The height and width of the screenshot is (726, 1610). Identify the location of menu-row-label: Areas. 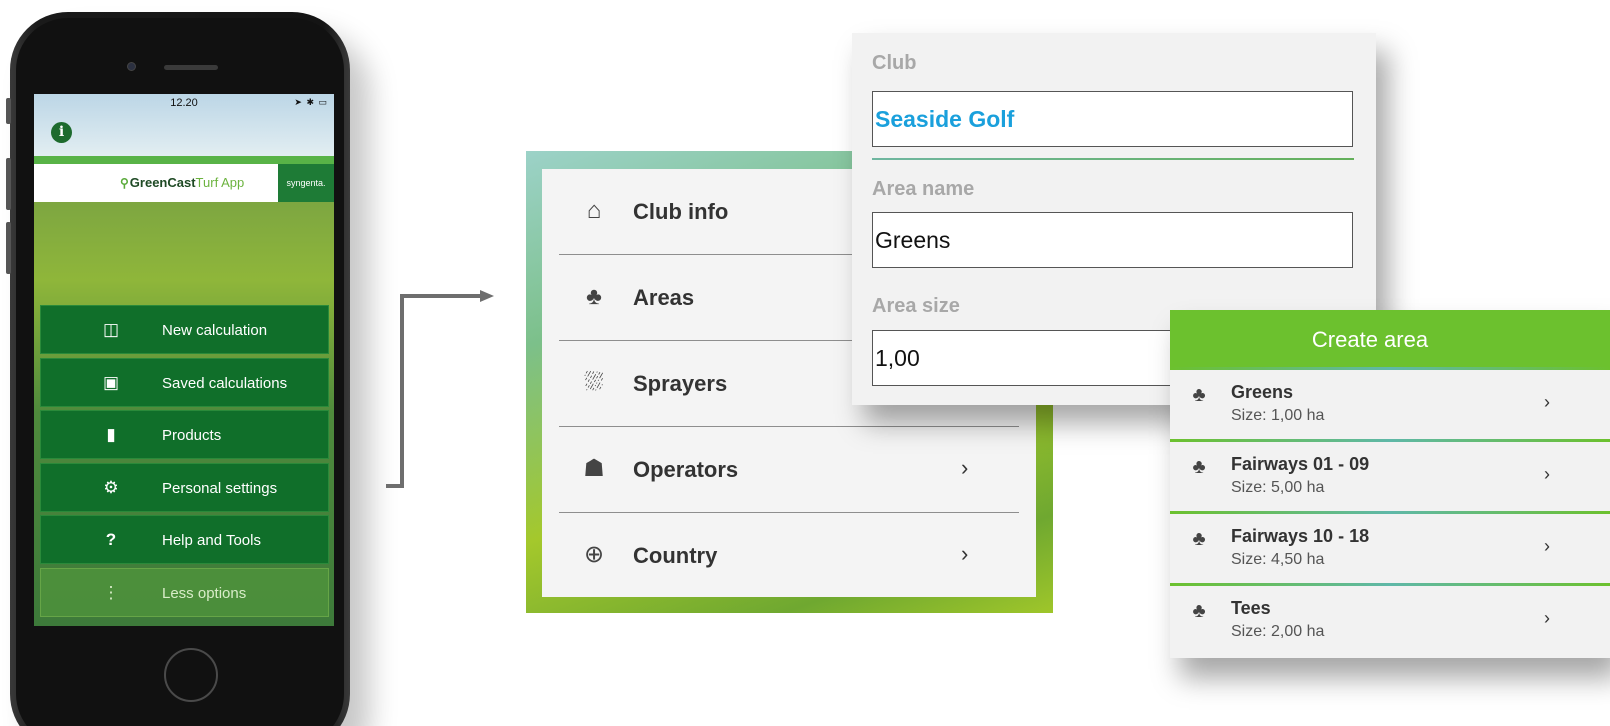
(664, 297).